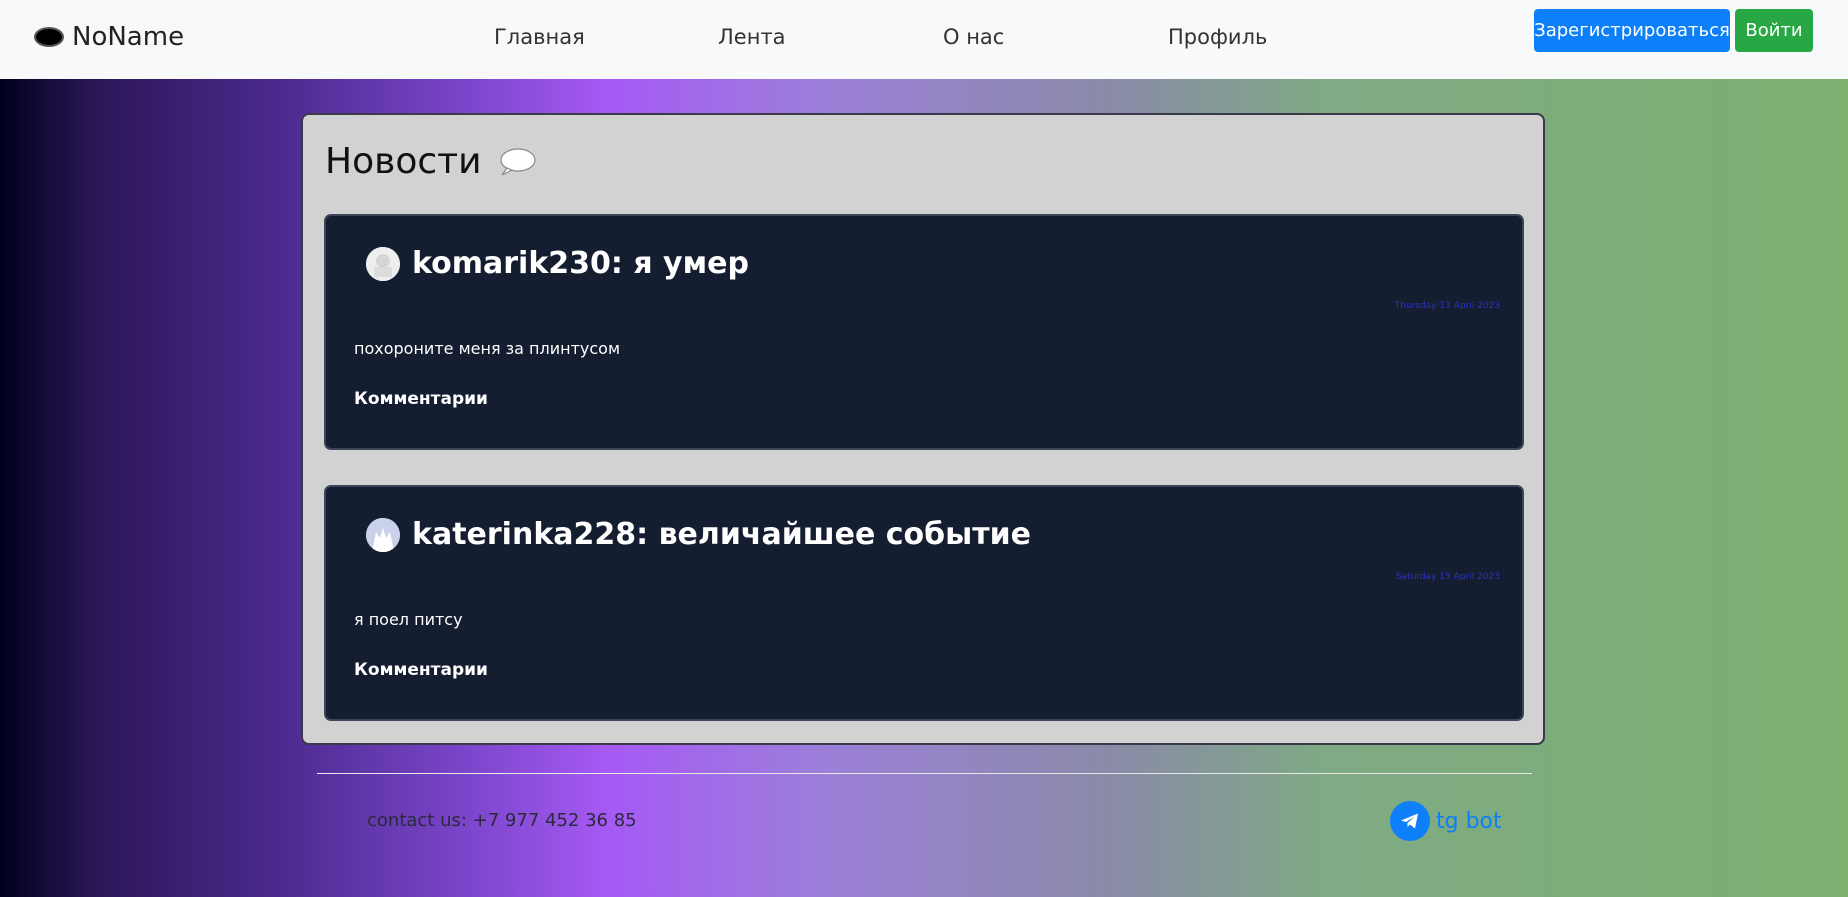 The image size is (1848, 897). I want to click on nav-link-about: О нас, so click(973, 37).